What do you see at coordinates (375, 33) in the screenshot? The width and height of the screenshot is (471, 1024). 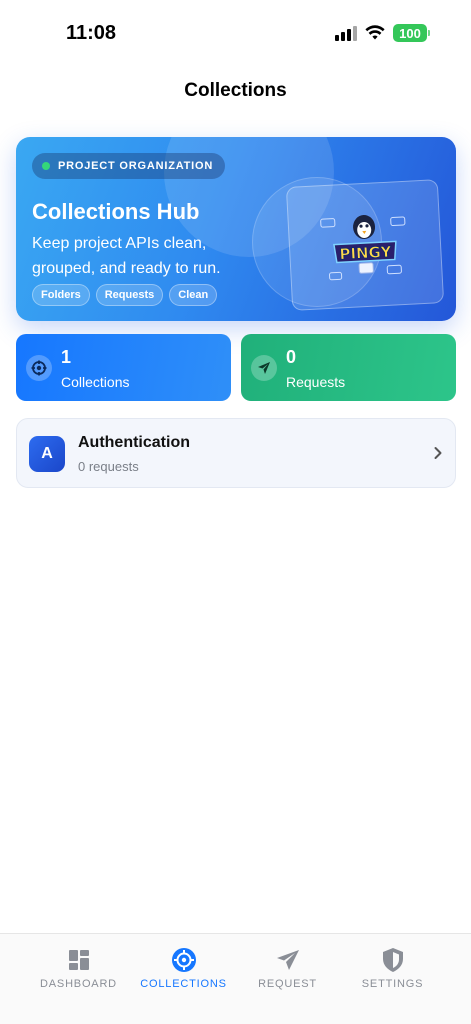 I see `wifi-icon` at bounding box center [375, 33].